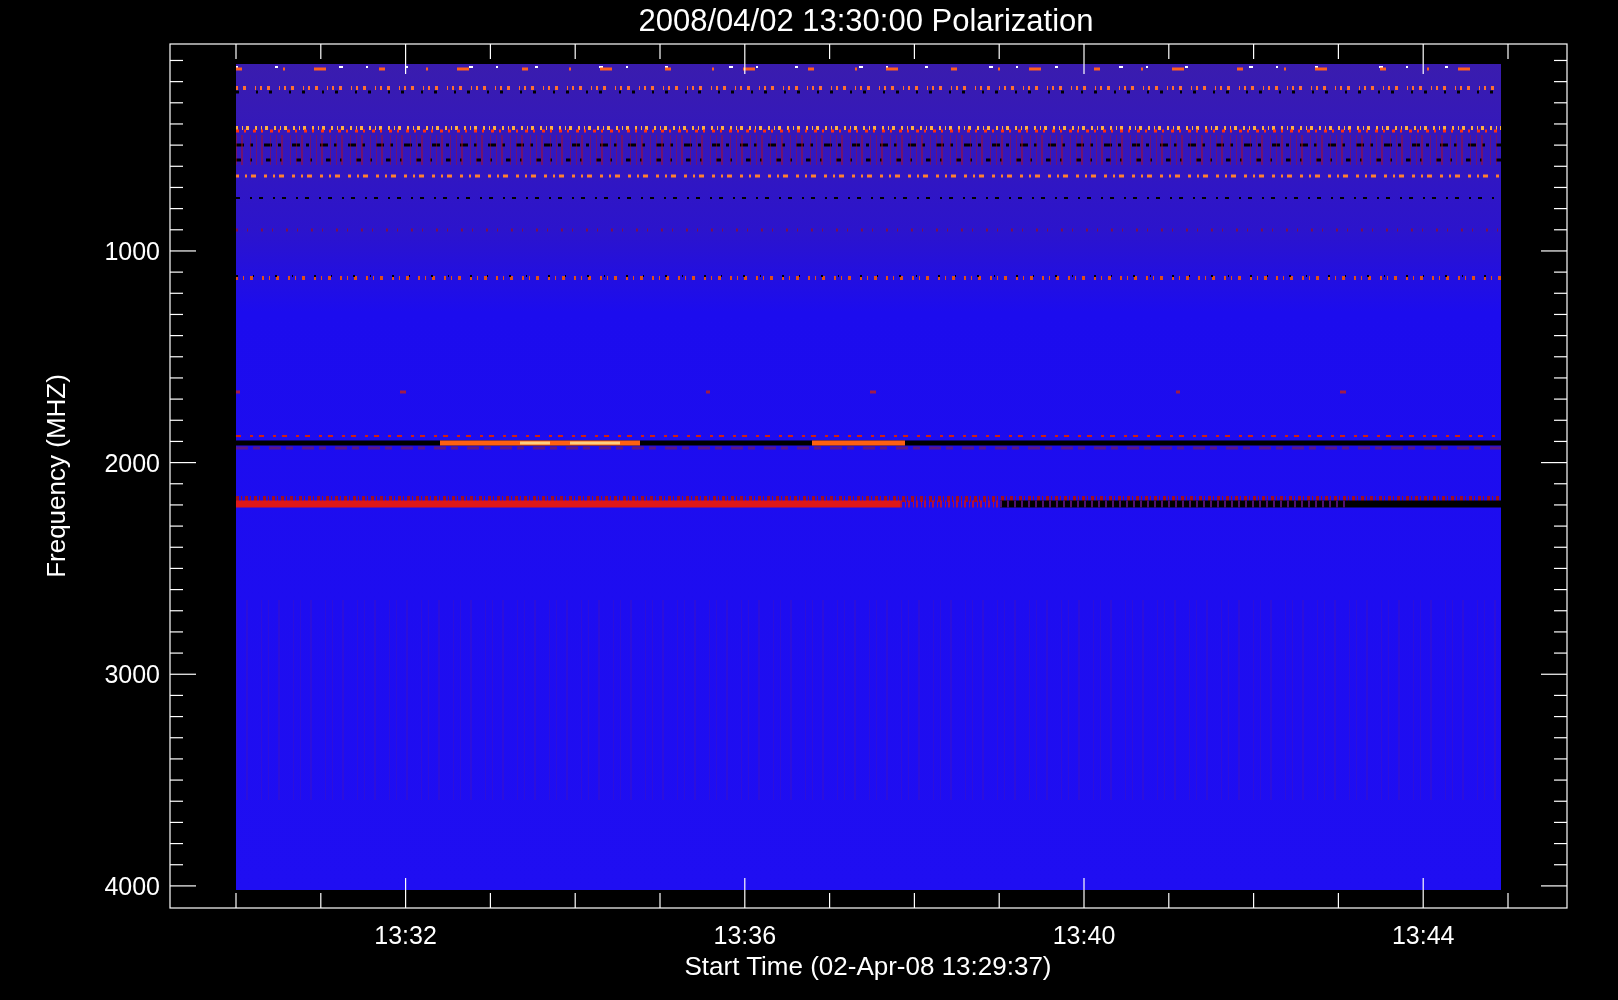 The width and height of the screenshot is (1618, 1000). Describe the element at coordinates (132, 674) in the screenshot. I see `tick-label: 3000` at that location.